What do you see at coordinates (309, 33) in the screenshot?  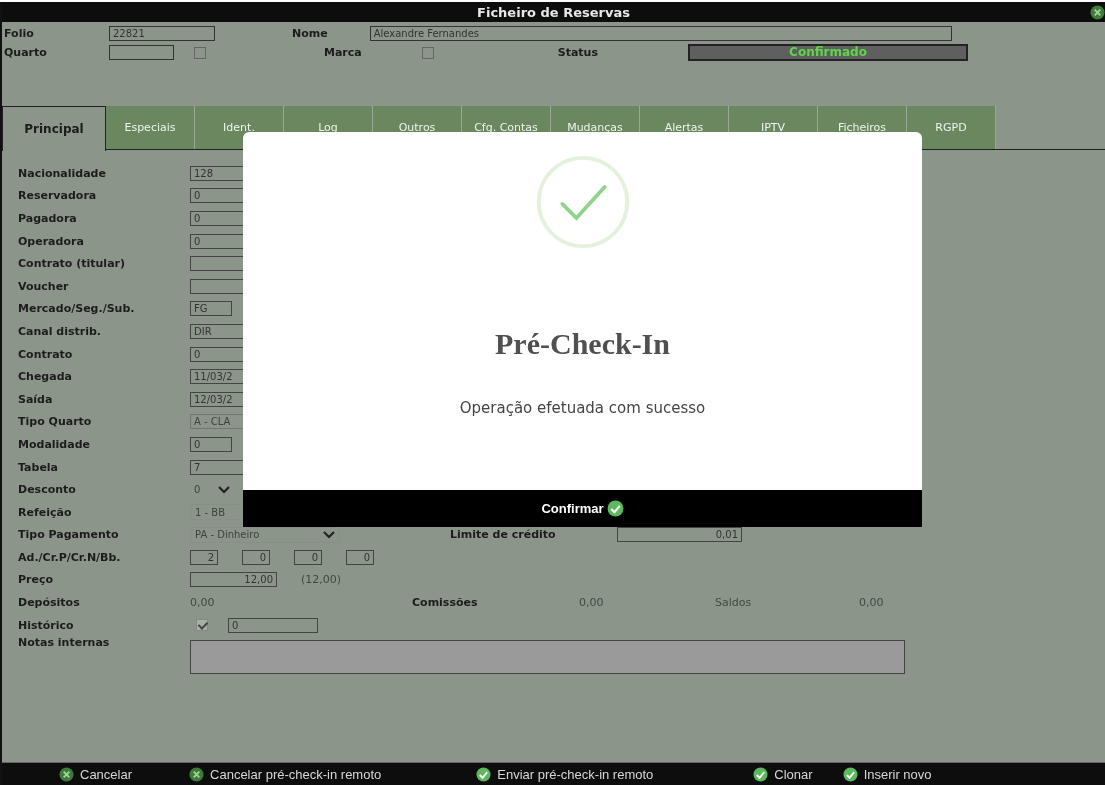 I see `field-label: Nome` at bounding box center [309, 33].